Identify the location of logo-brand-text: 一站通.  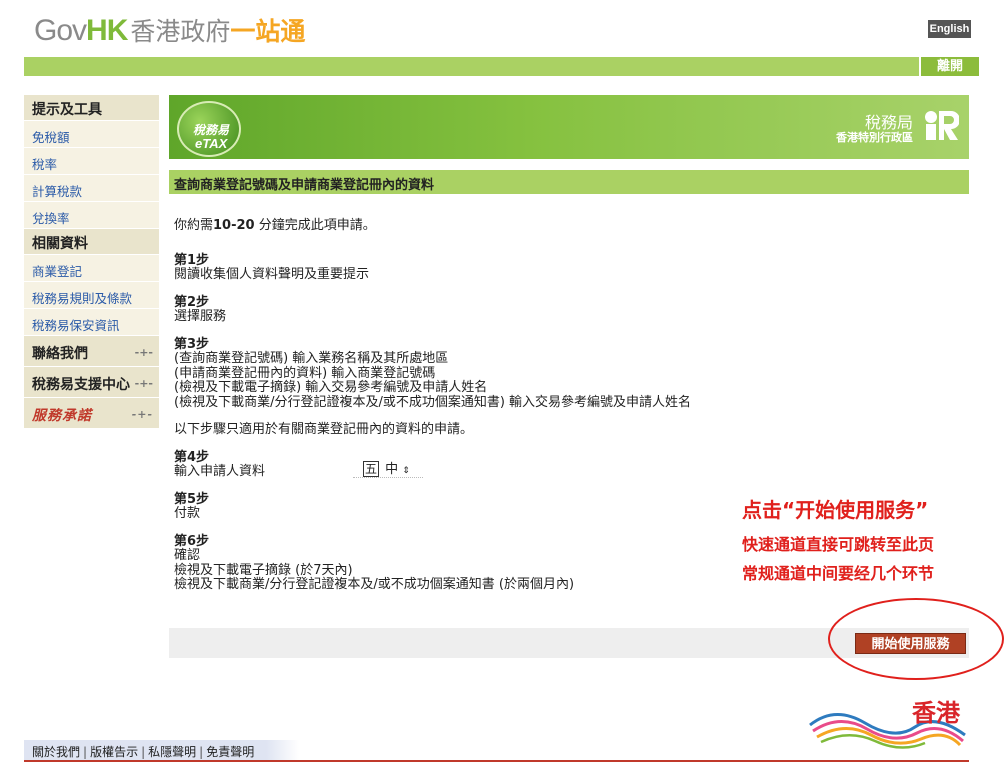
(268, 31).